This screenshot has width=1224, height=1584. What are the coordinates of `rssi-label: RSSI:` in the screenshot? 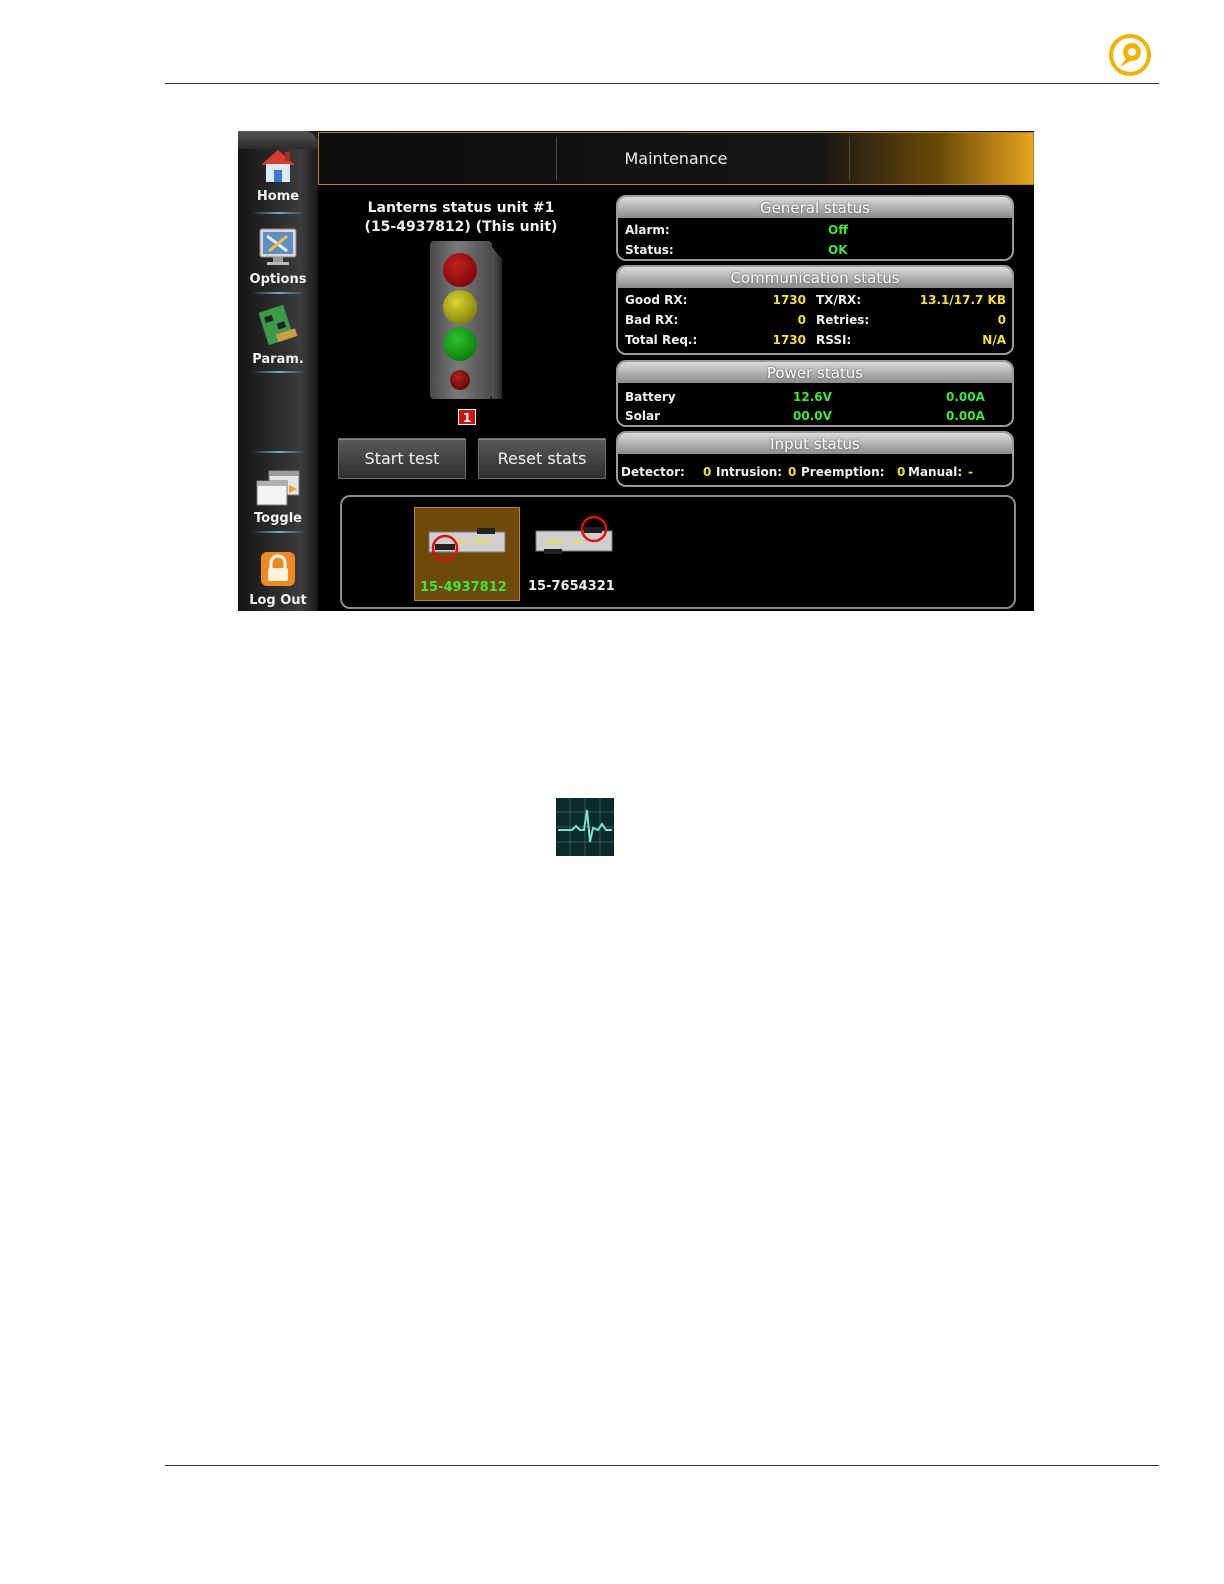 It's located at (834, 340).